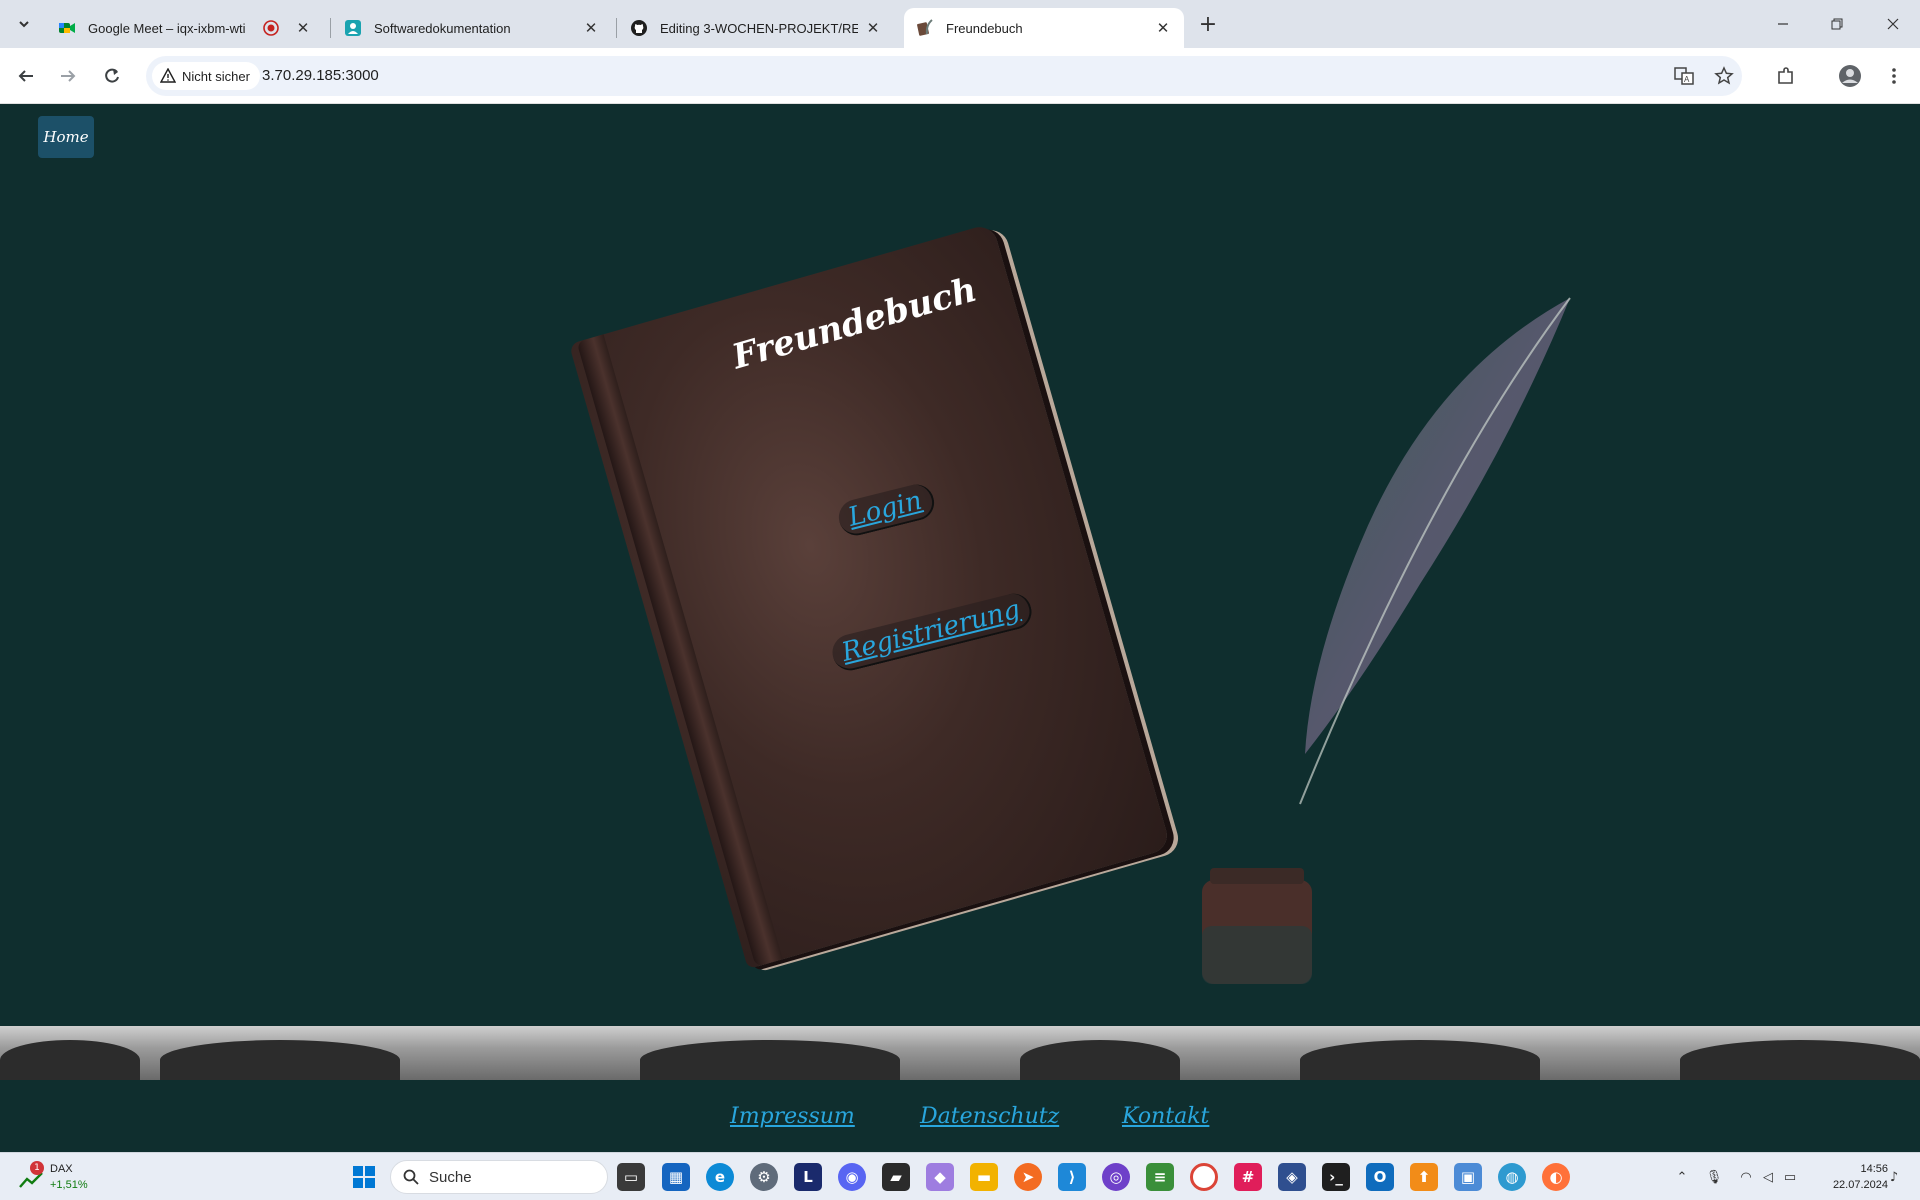  I want to click on restore-button, so click(1837, 24).